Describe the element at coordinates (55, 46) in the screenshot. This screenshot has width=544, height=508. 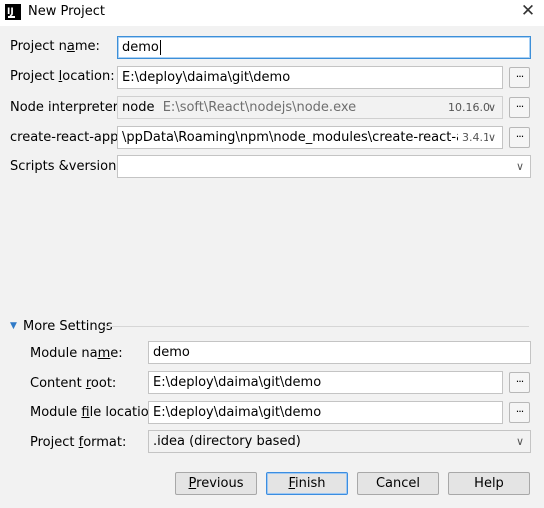
I see `project-name-label: Project name:` at that location.